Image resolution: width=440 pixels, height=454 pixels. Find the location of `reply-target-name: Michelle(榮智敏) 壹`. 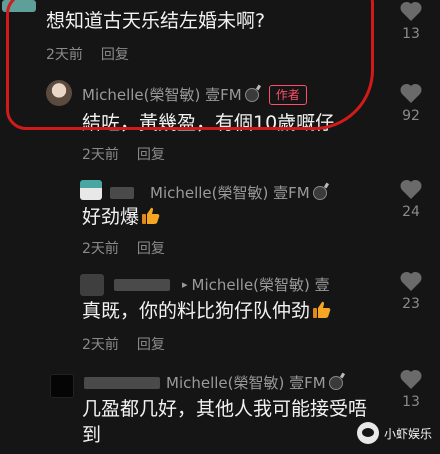

reply-target-name: Michelle(榮智敏) 壹 is located at coordinates (261, 284).